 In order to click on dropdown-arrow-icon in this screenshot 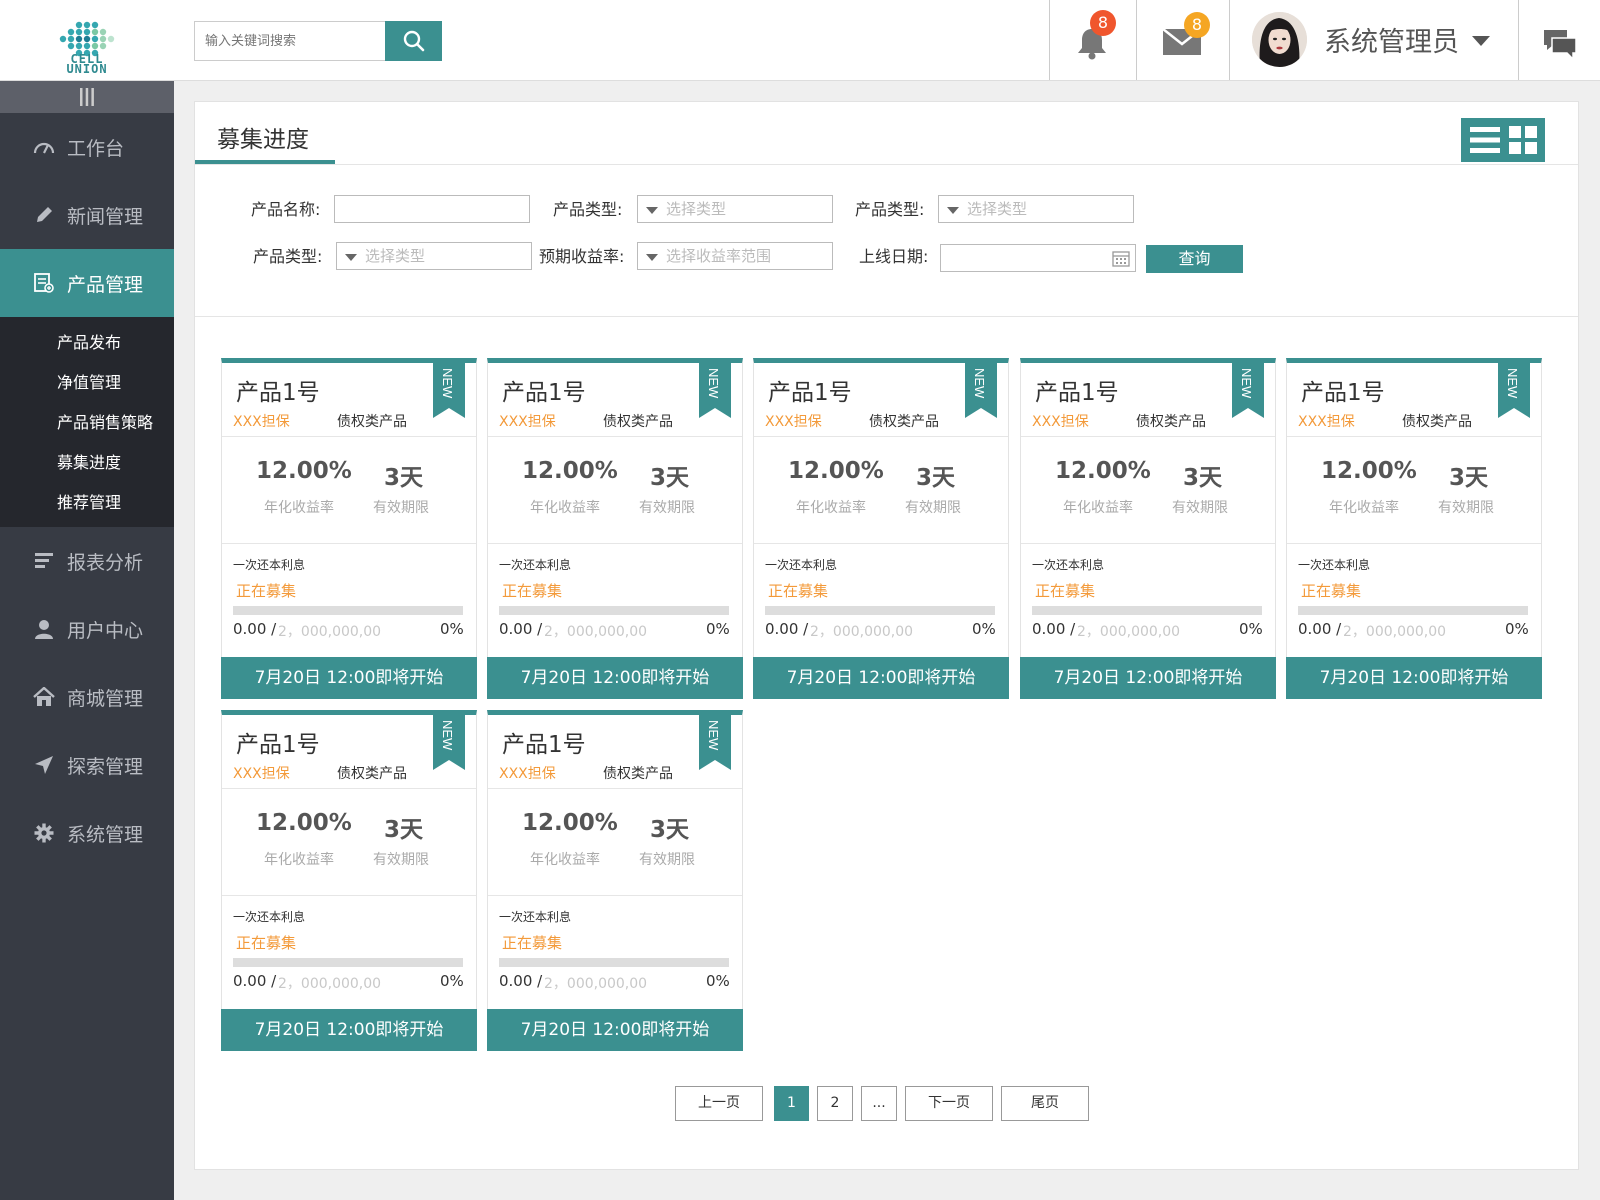, I will do `click(652, 210)`.